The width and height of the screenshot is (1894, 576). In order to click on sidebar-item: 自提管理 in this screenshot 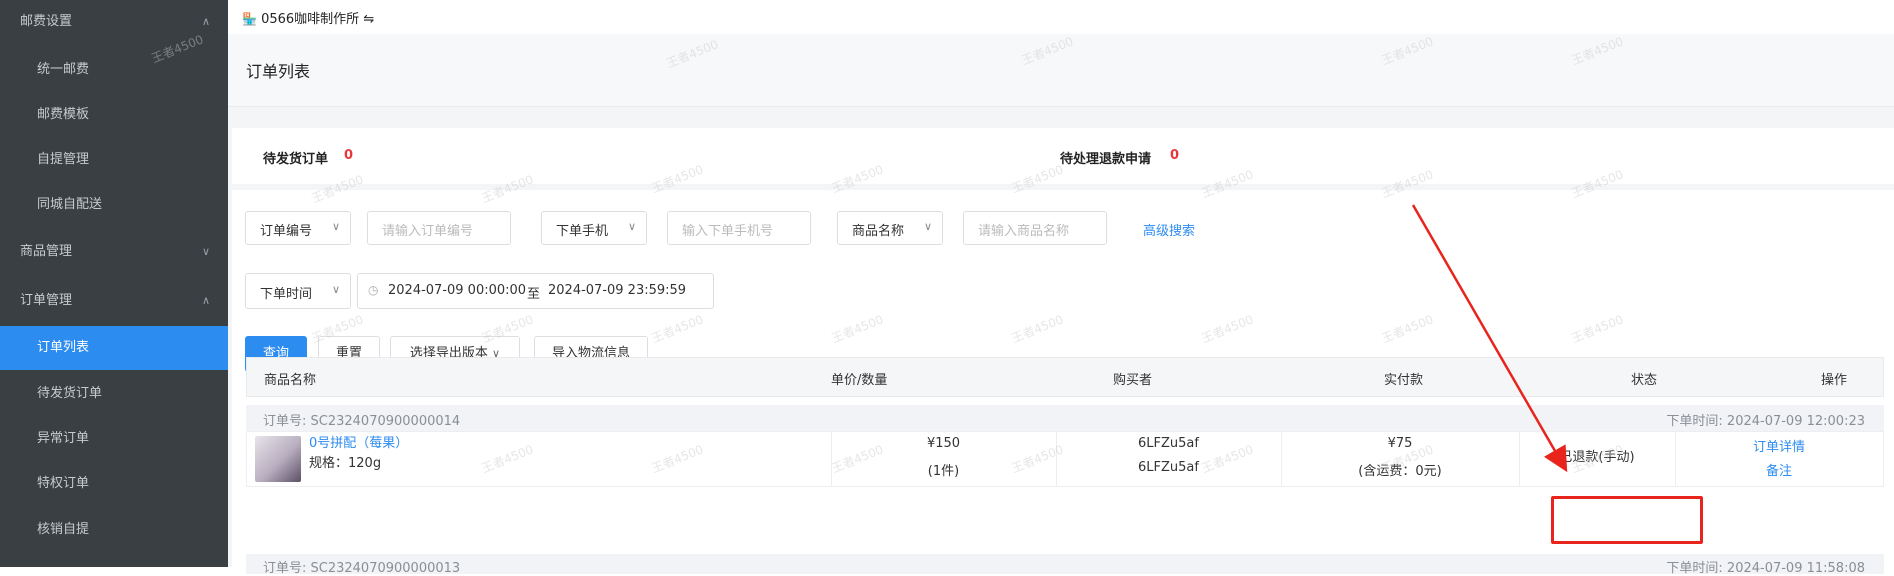, I will do `click(114, 160)`.